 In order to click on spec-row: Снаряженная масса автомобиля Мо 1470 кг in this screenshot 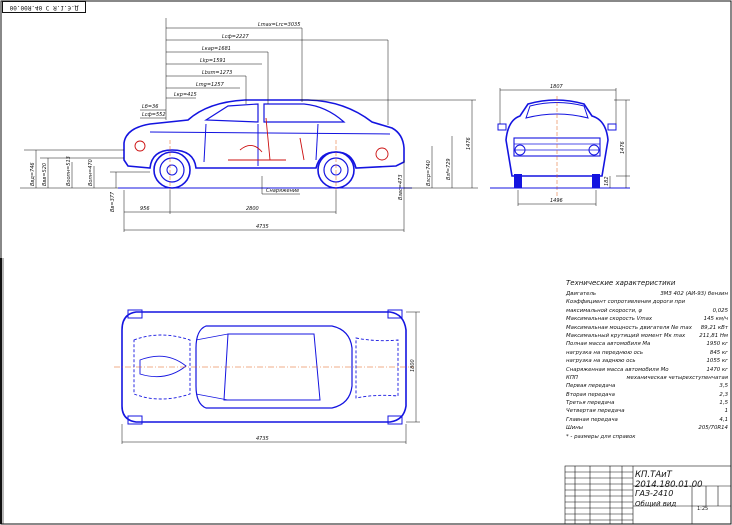, I will do `click(649, 370)`.